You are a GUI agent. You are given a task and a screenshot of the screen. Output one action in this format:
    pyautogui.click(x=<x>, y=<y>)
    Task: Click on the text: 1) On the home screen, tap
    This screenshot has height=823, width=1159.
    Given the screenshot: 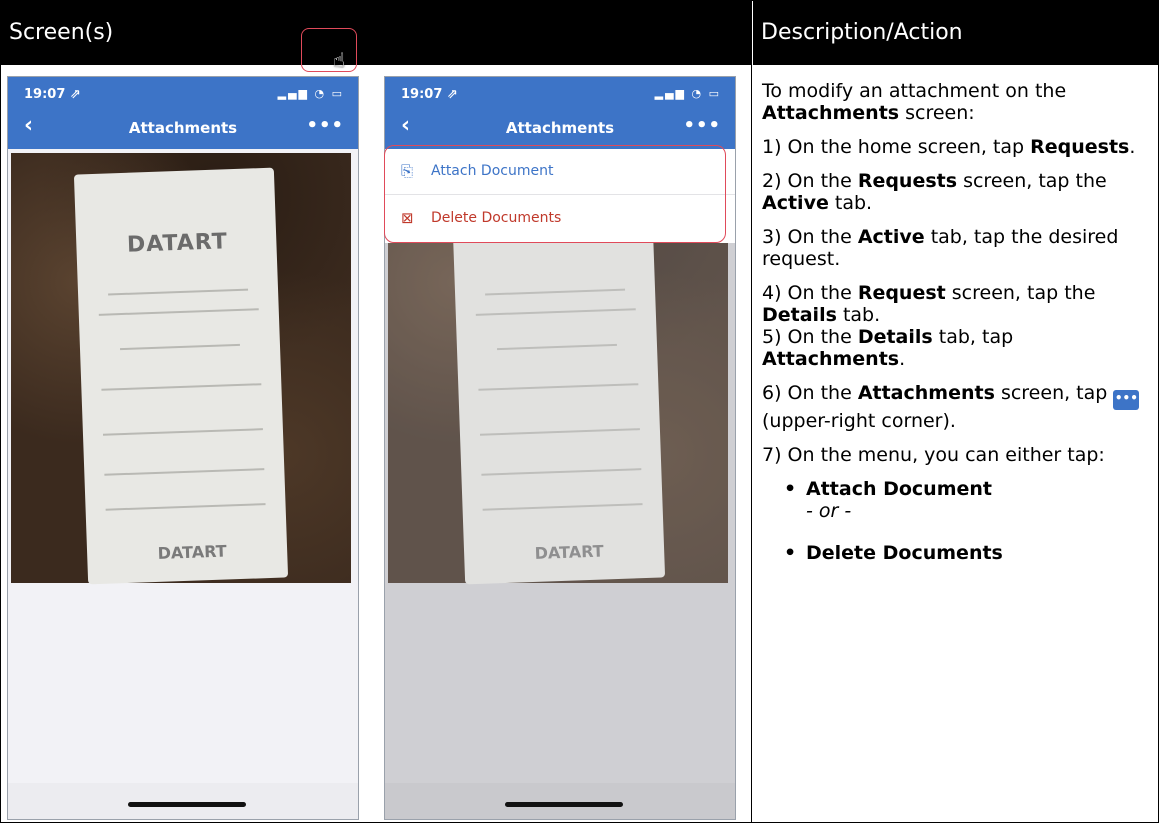 What is the action you would take?
    pyautogui.click(x=896, y=147)
    